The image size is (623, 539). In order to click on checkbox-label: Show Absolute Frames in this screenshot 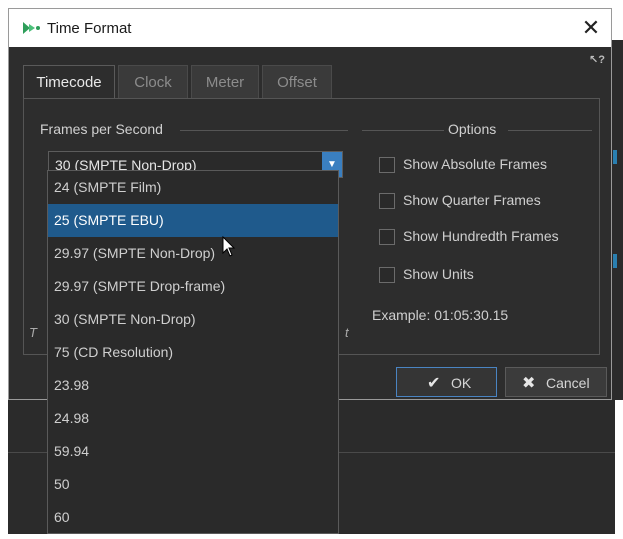, I will do `click(475, 164)`.